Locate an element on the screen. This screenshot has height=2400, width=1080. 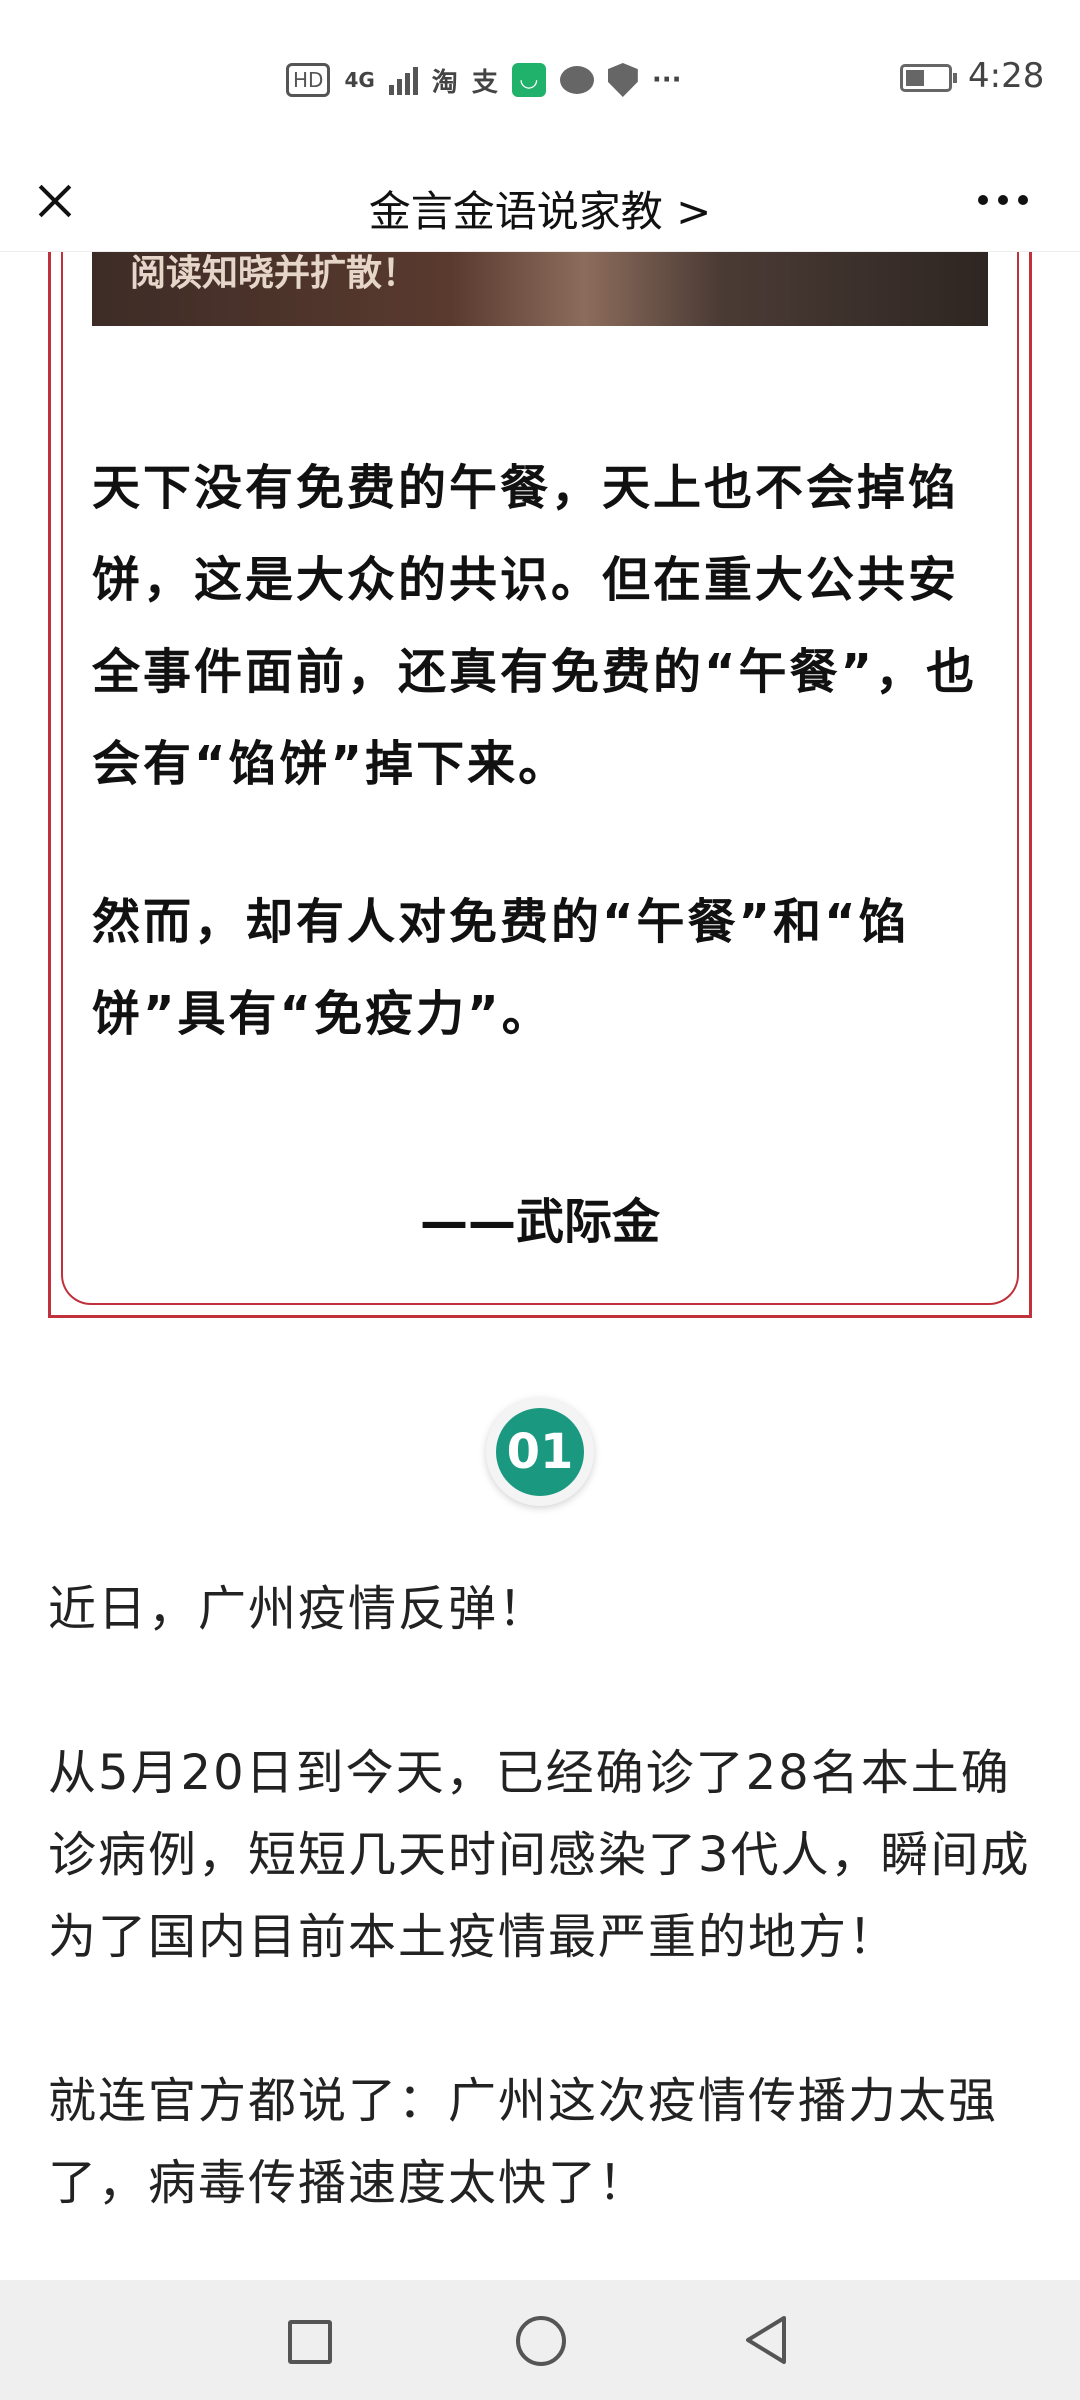
battery-icon is located at coordinates (928, 78).